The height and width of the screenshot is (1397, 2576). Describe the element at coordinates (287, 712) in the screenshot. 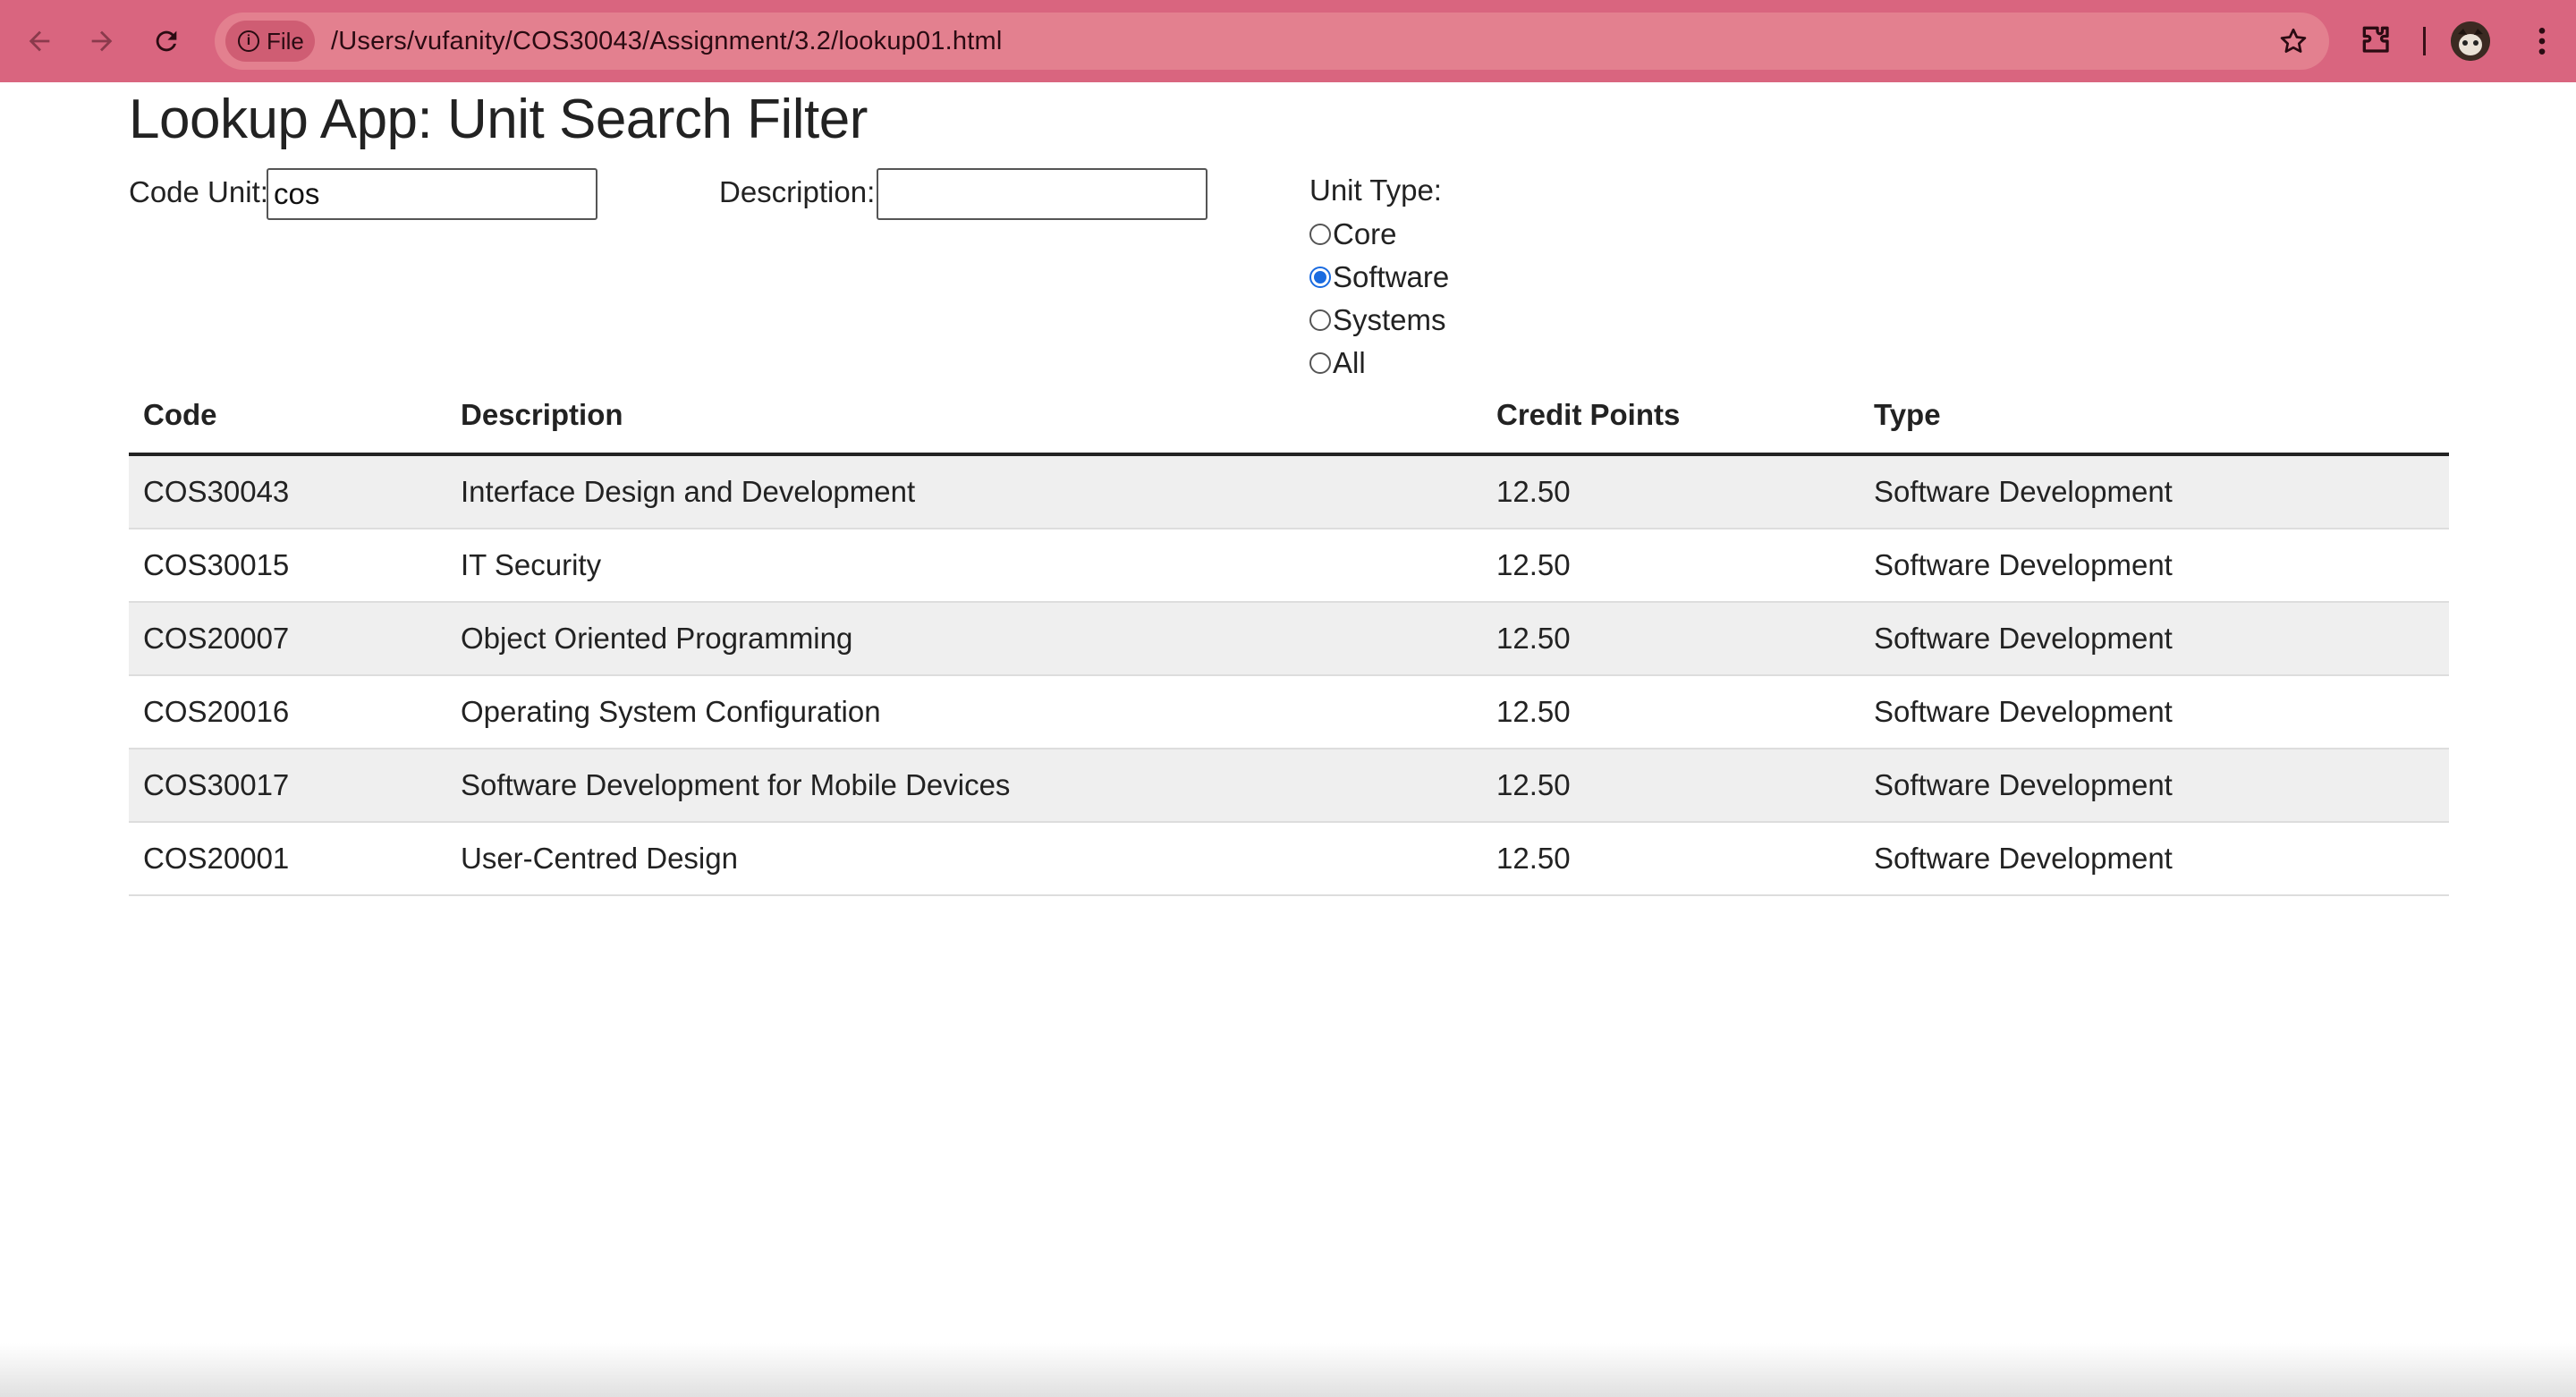

I see `cell-code: COS20016` at that location.